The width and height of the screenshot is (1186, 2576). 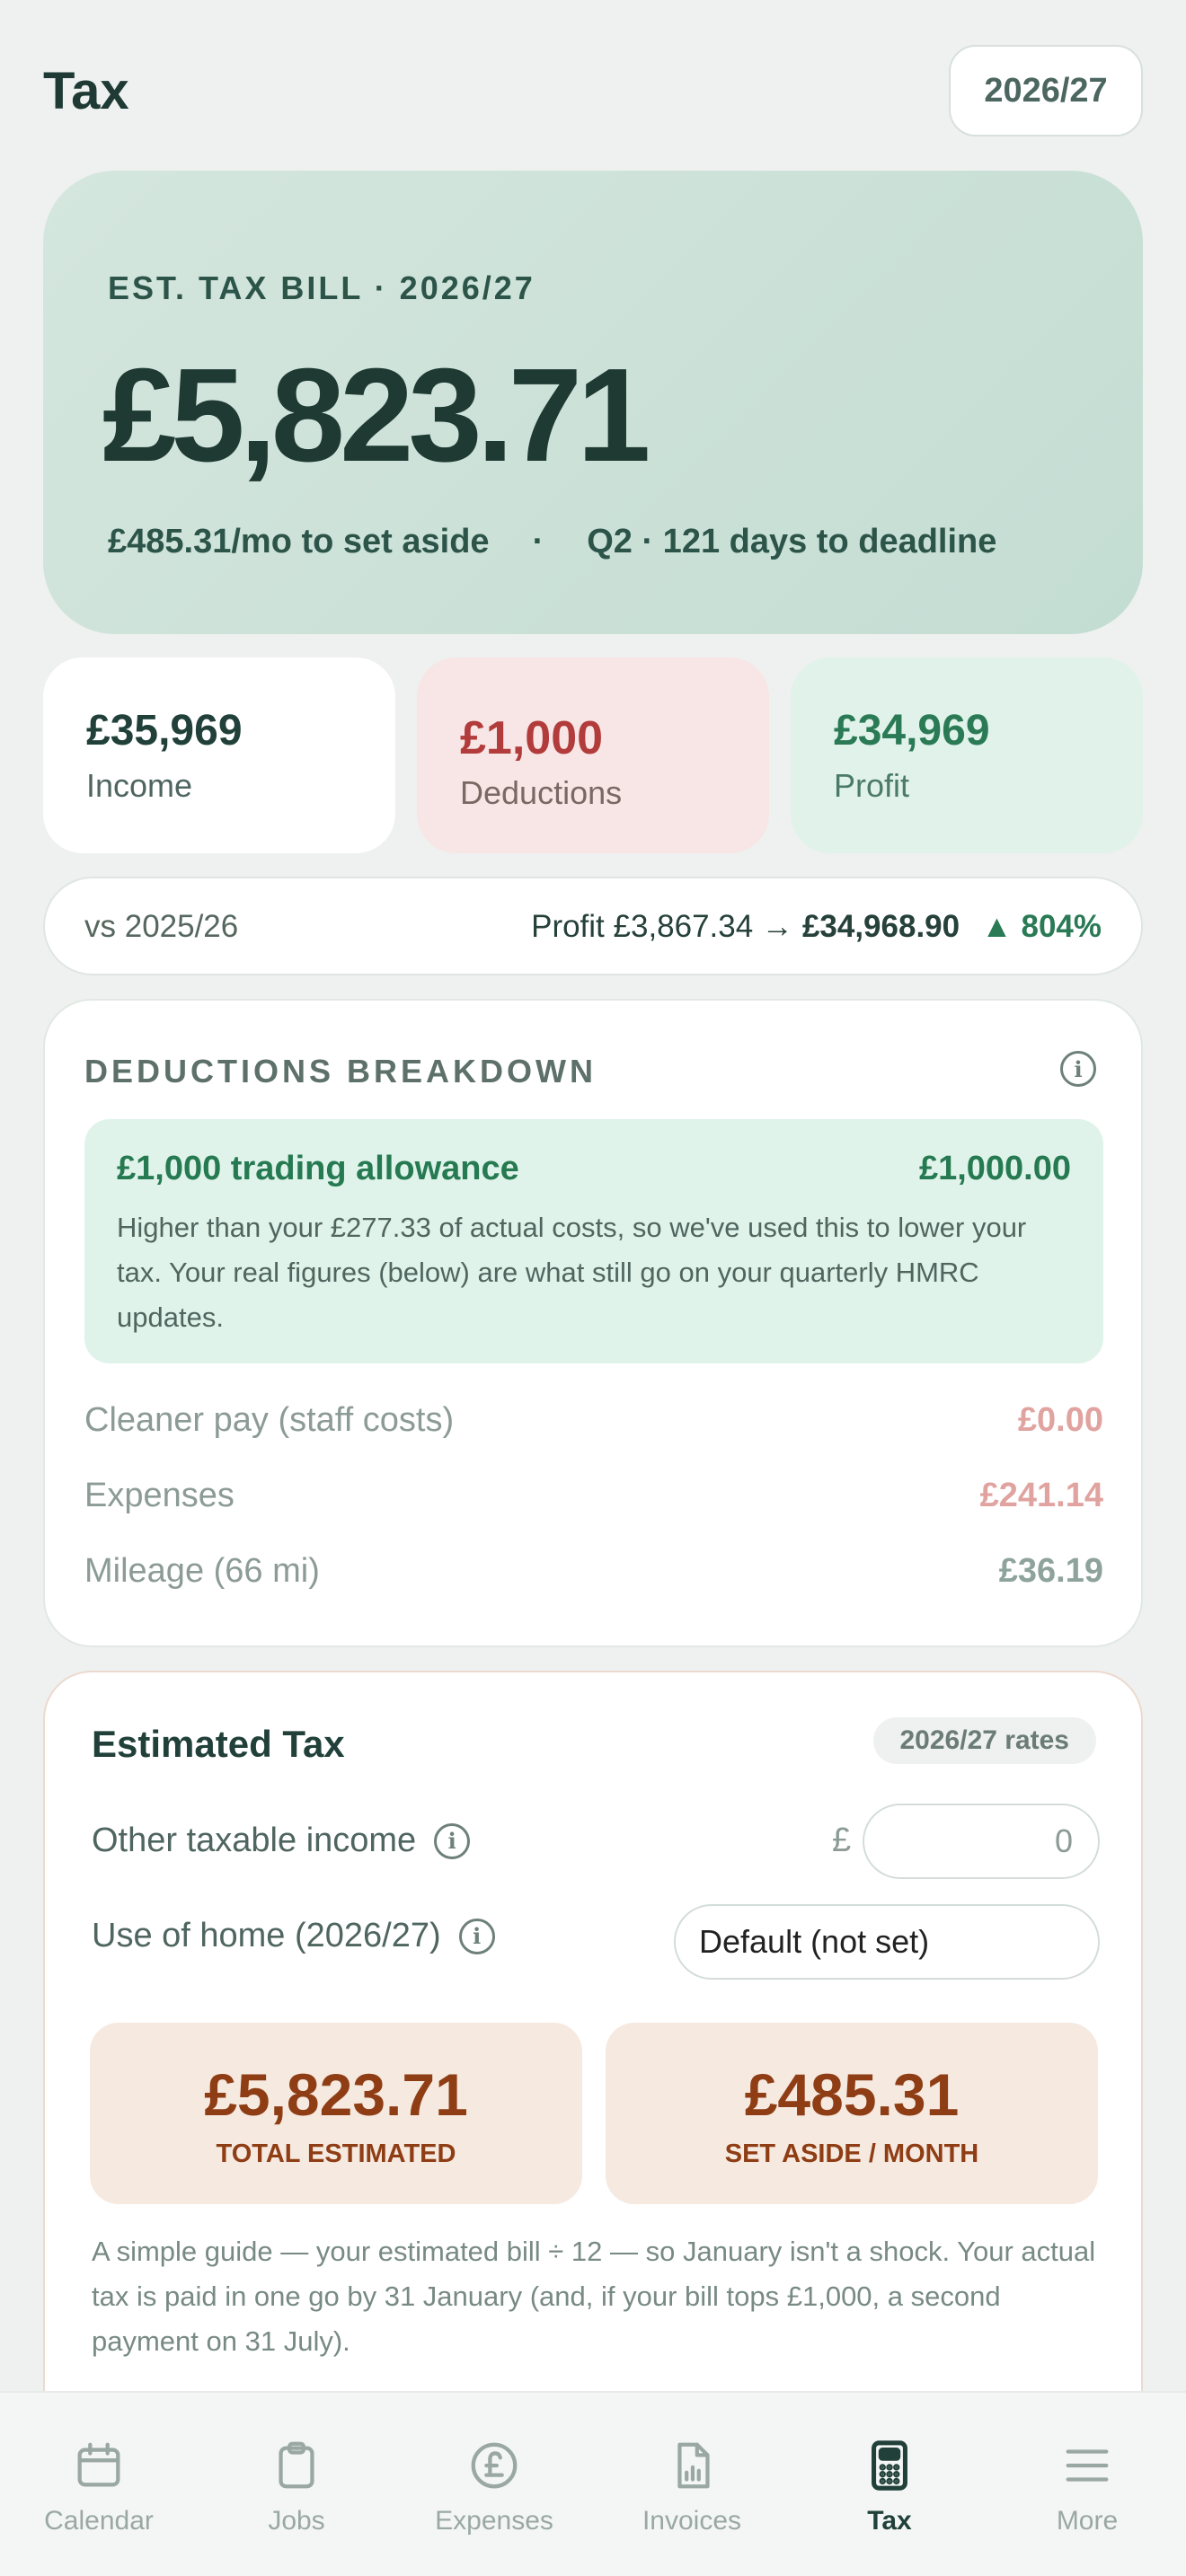 I want to click on total-estimated-label: TOTAL ESTIMATED, so click(x=336, y=2153).